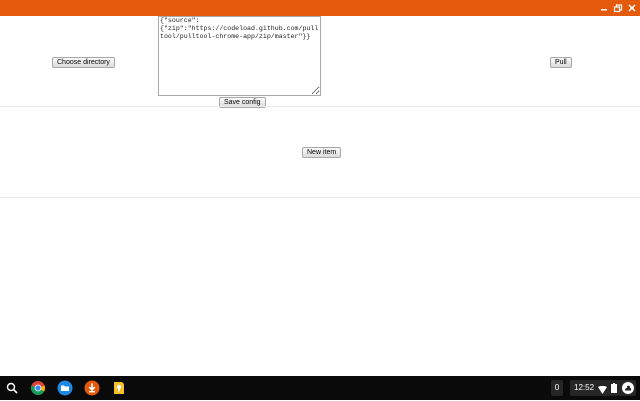  Describe the element at coordinates (92, 388) in the screenshot. I see `download-icon` at that location.